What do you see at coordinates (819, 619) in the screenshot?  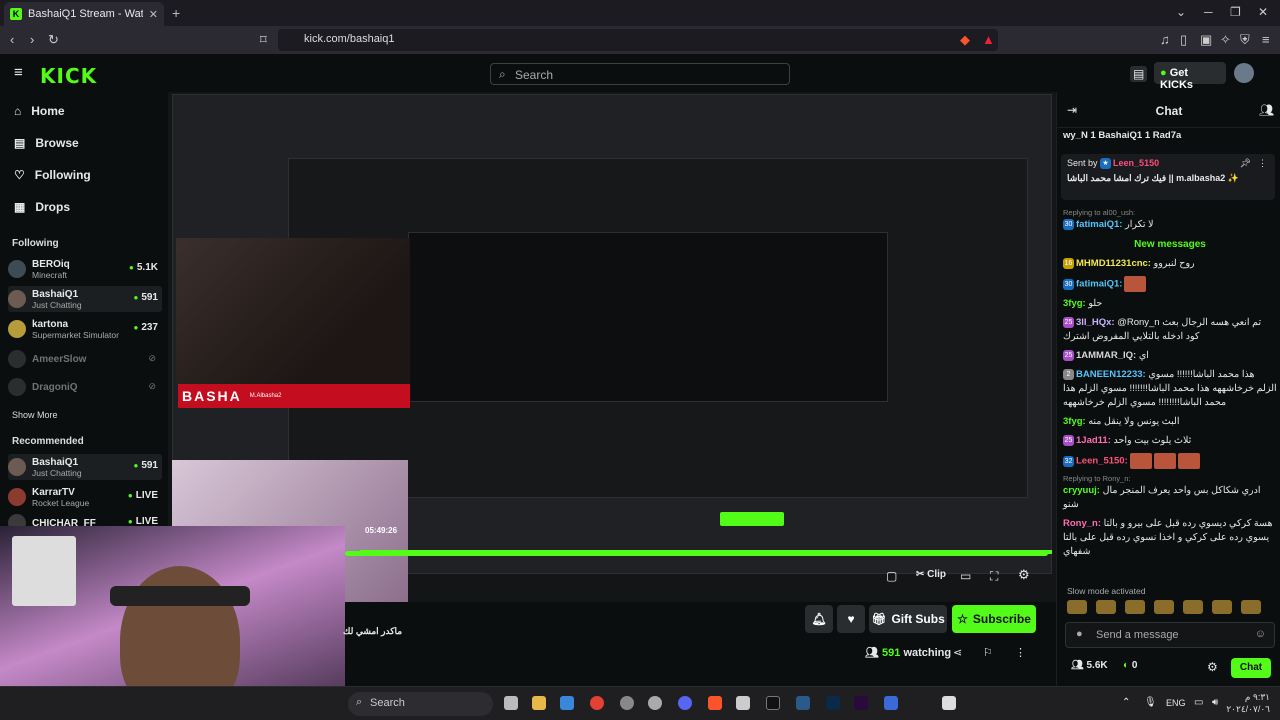 I see `notifications-button: 🔔︎` at bounding box center [819, 619].